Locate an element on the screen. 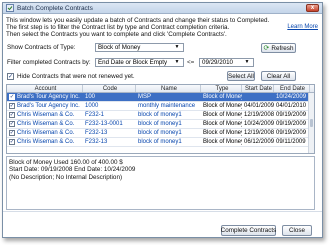 This screenshot has height=245, width=330. criteria-value: End Date or Block Empty is located at coordinates (133, 62).